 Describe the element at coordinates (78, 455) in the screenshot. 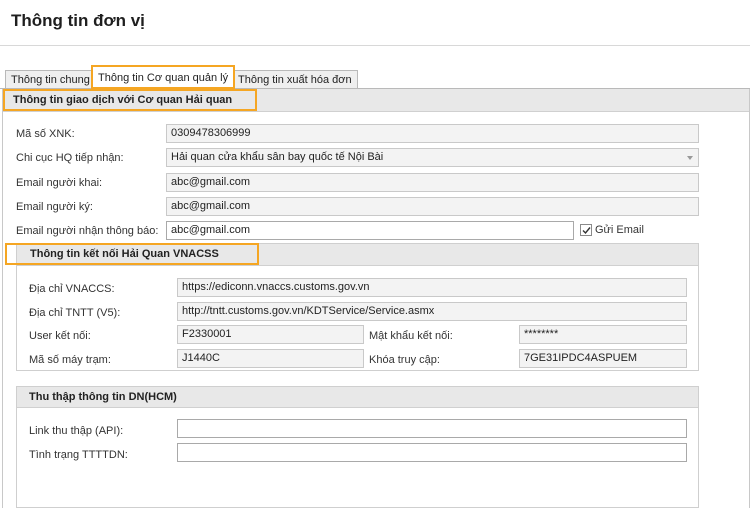

I see `tinh-trang-label: Tình trạng TTTTDN:` at that location.